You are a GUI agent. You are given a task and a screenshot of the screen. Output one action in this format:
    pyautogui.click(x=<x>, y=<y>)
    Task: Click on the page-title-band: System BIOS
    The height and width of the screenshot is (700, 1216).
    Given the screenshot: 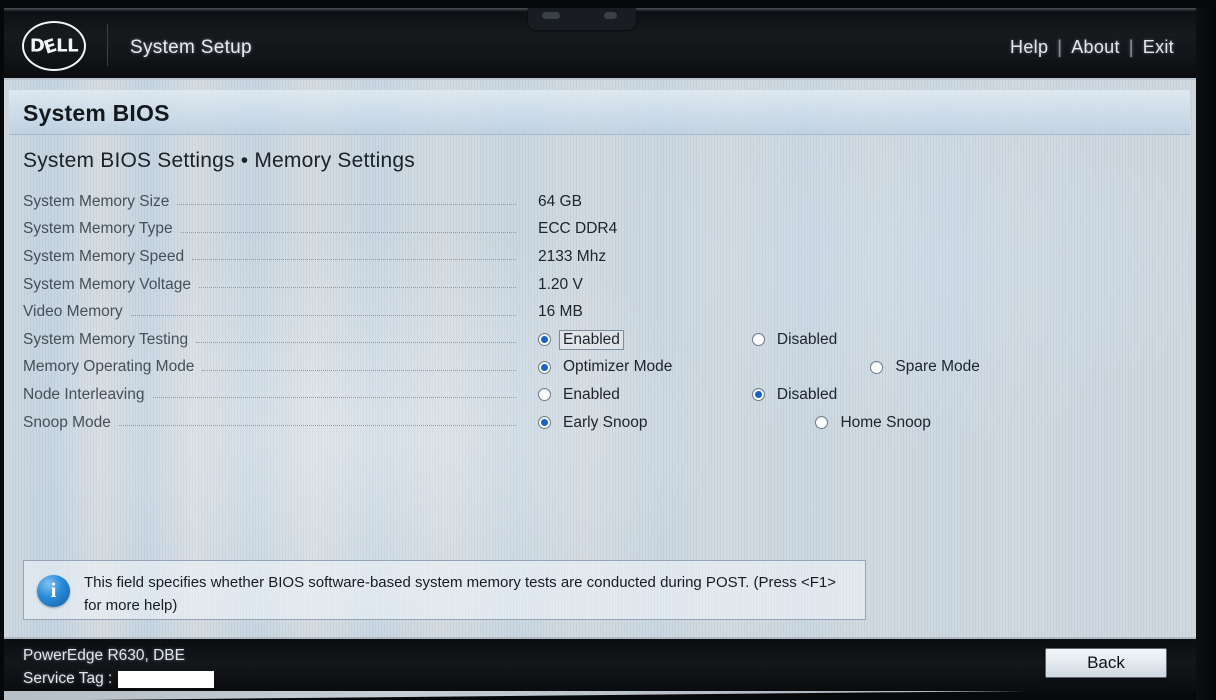 What is the action you would take?
    pyautogui.click(x=599, y=112)
    